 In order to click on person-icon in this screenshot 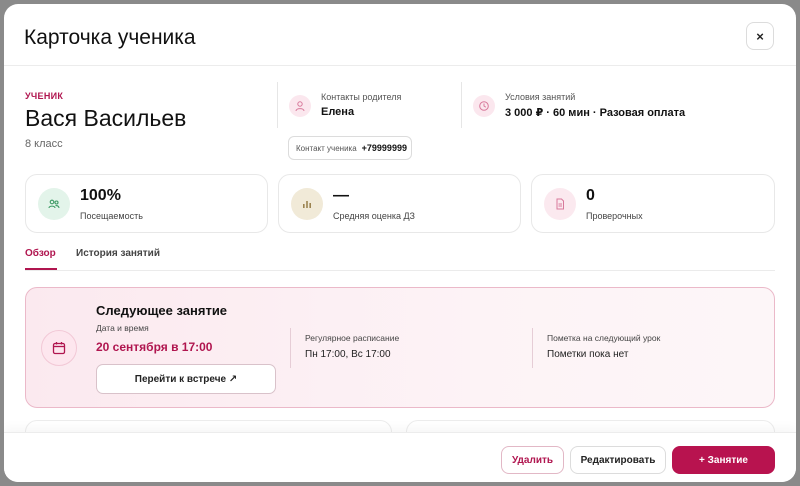, I will do `click(300, 106)`.